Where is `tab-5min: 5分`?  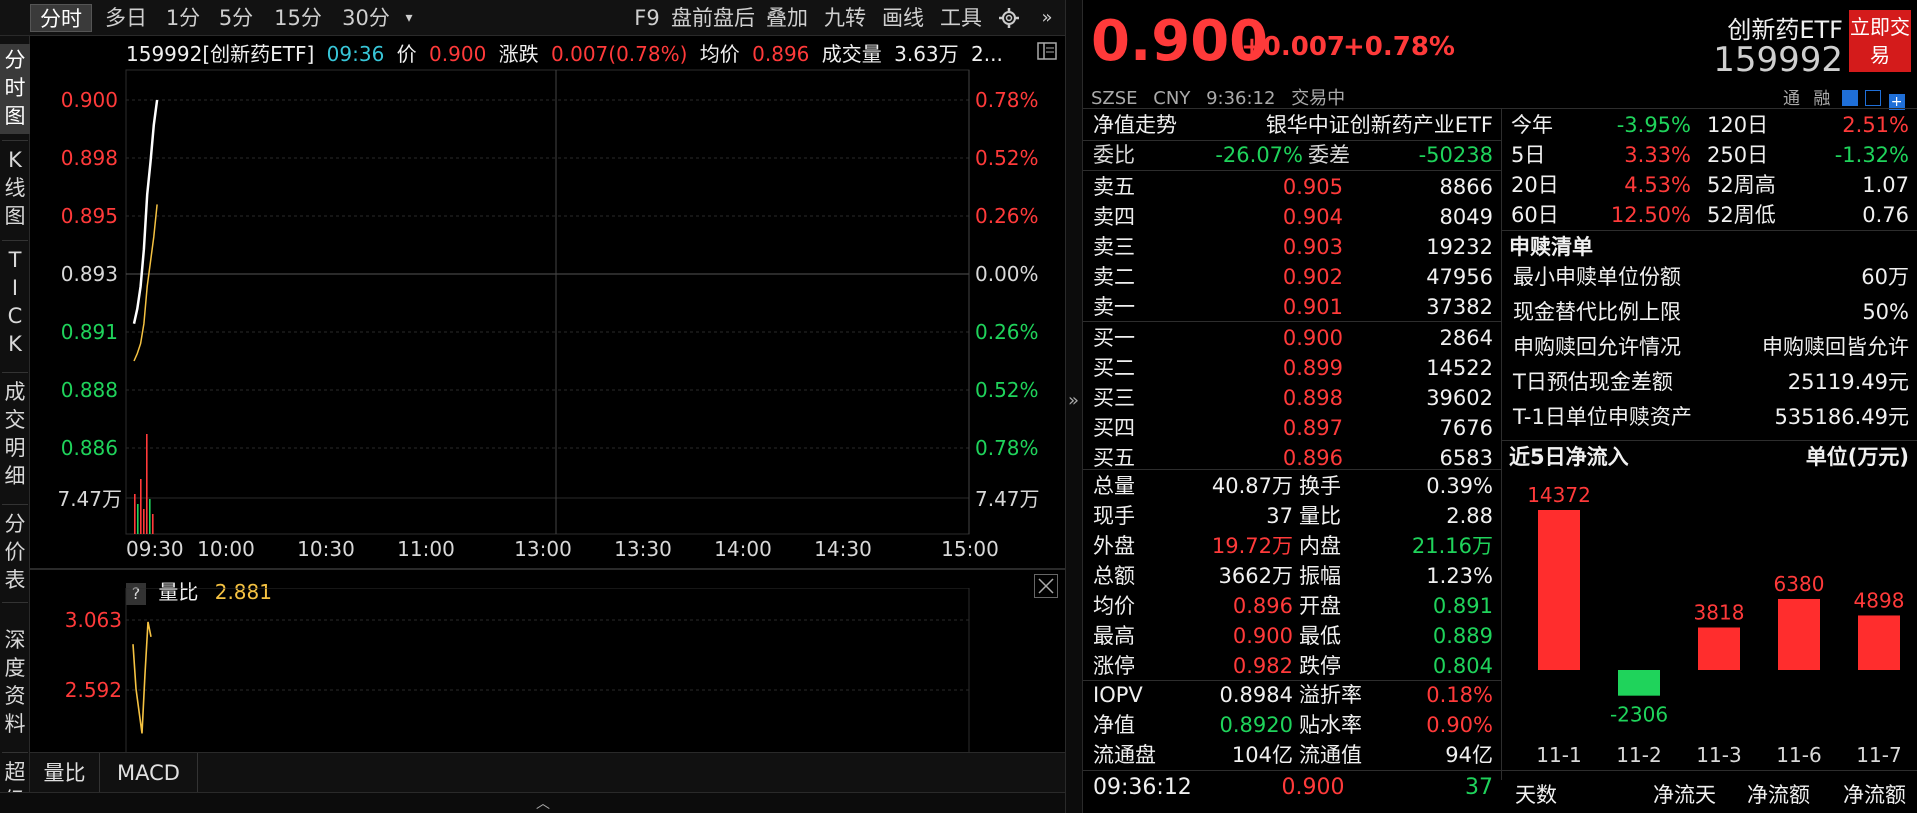 tab-5min: 5分 is located at coordinates (236, 18).